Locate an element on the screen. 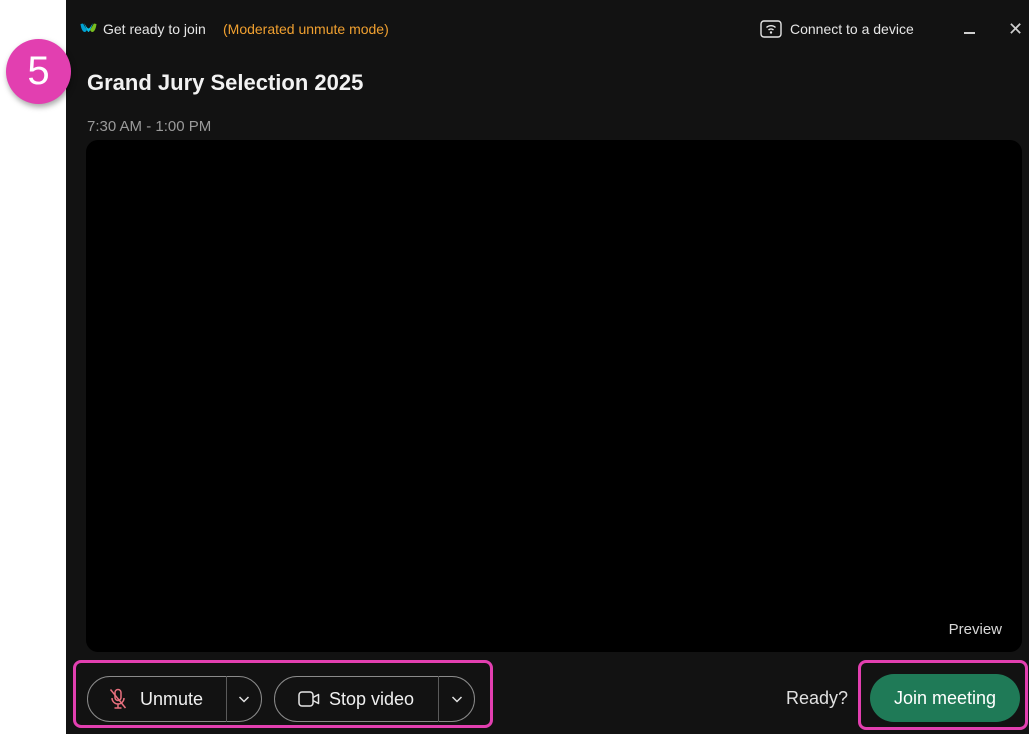 This screenshot has height=734, width=1029. connect-to-device-button: Connect to a device is located at coordinates (837, 29).